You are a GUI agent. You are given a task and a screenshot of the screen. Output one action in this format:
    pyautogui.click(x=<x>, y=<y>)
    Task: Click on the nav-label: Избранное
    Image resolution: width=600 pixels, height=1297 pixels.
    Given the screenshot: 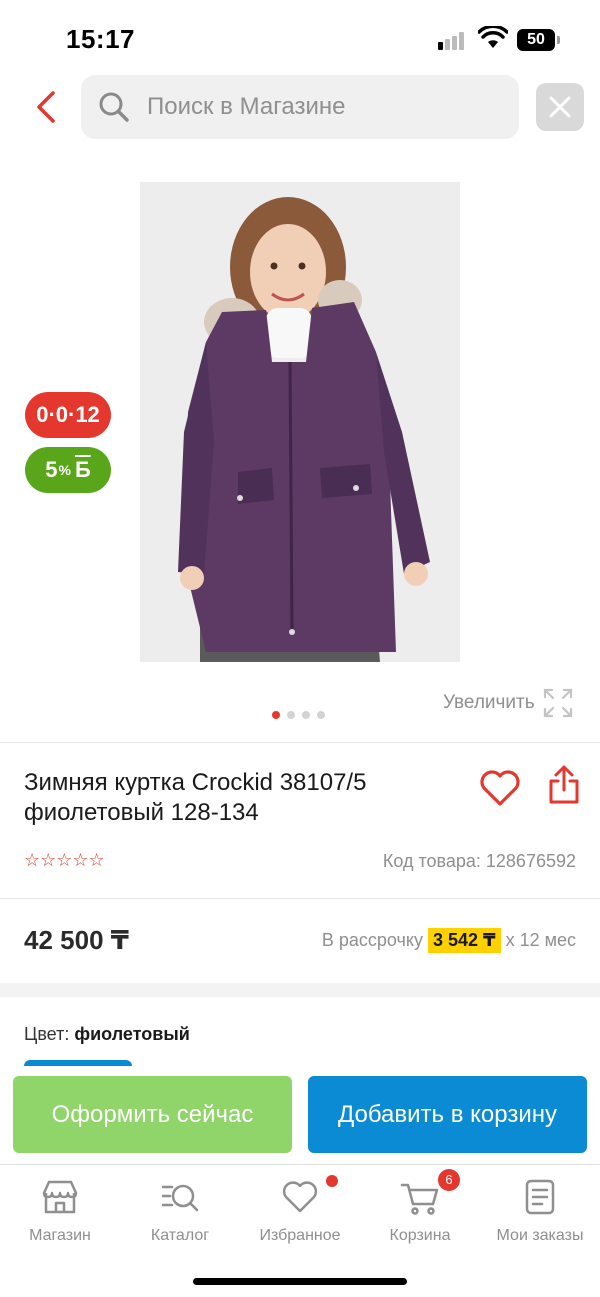 What is the action you would take?
    pyautogui.click(x=300, y=1235)
    